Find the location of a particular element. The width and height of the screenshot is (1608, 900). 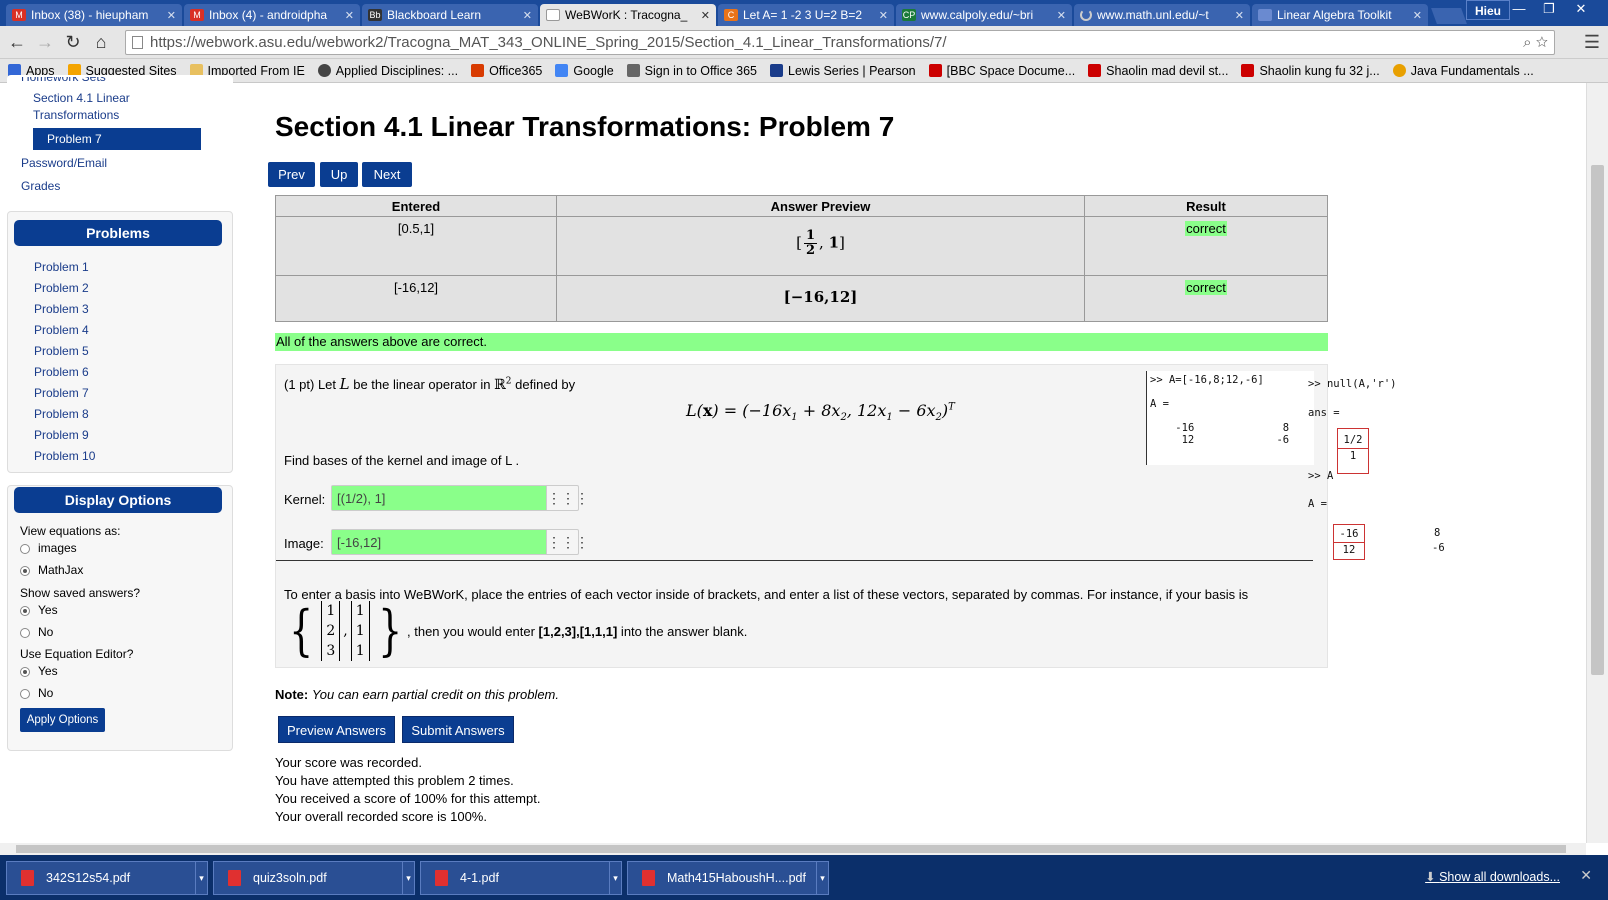

problem-link-3: Problem 3 is located at coordinates (61, 309).